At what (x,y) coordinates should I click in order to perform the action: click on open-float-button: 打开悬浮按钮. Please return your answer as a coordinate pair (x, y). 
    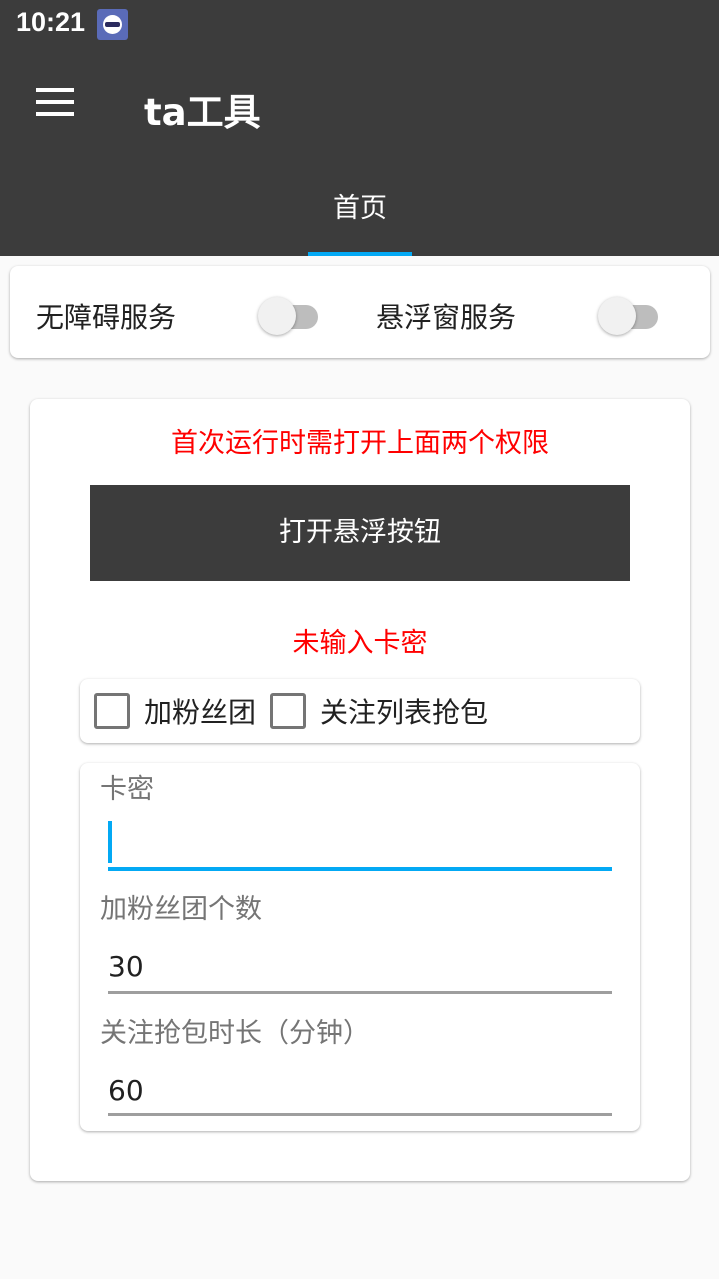
    Looking at the image, I should click on (360, 533).